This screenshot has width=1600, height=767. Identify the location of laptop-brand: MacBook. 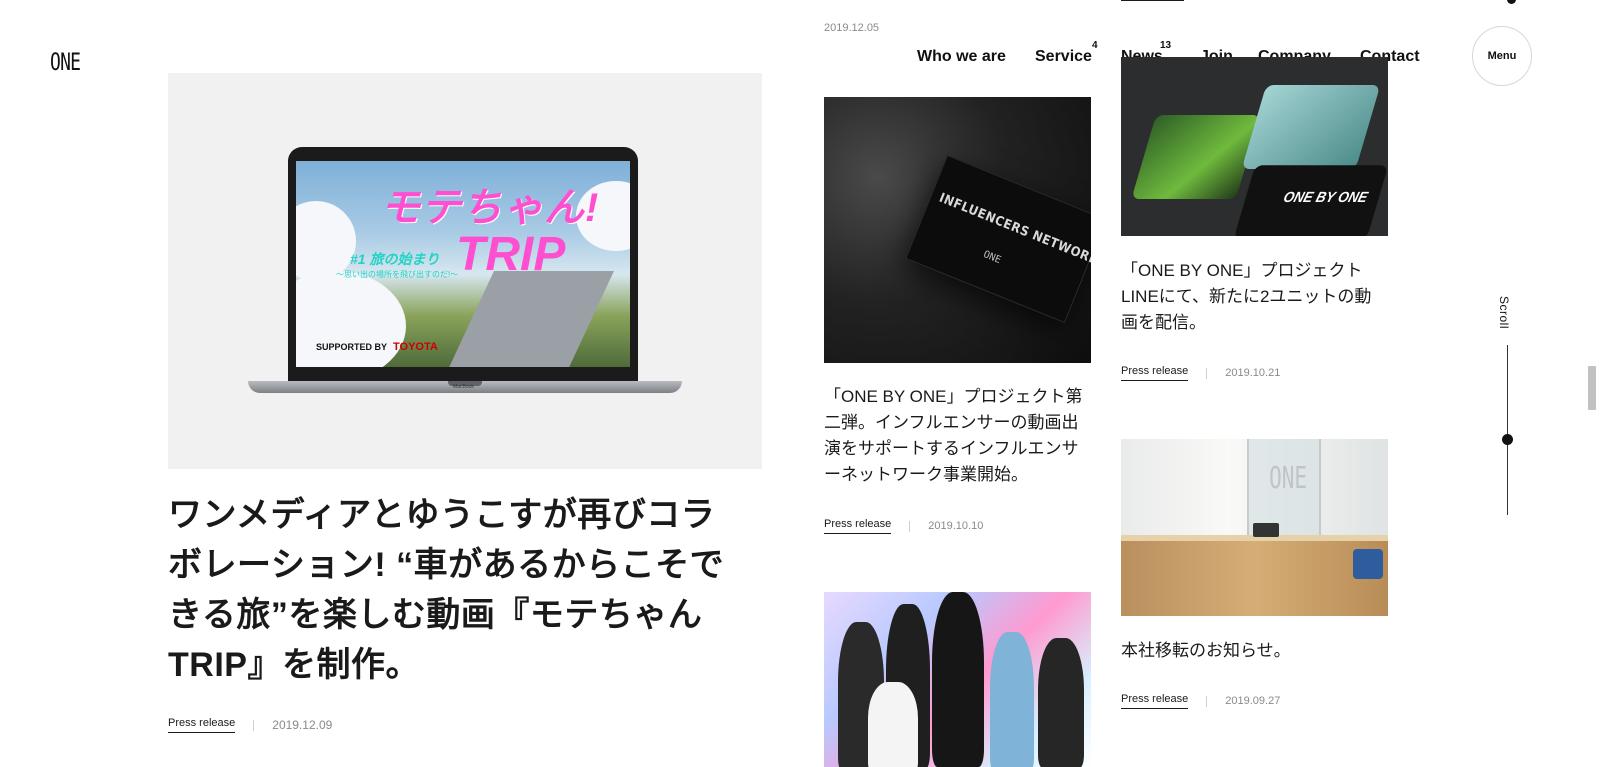
(463, 387).